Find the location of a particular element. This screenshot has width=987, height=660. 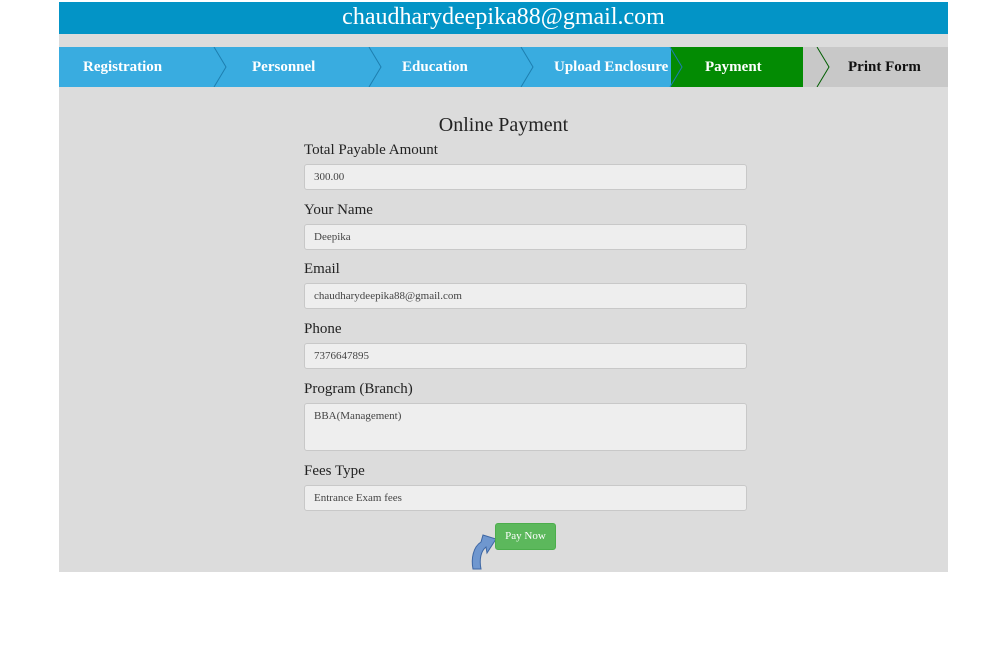

name-label: Your Name is located at coordinates (338, 210).